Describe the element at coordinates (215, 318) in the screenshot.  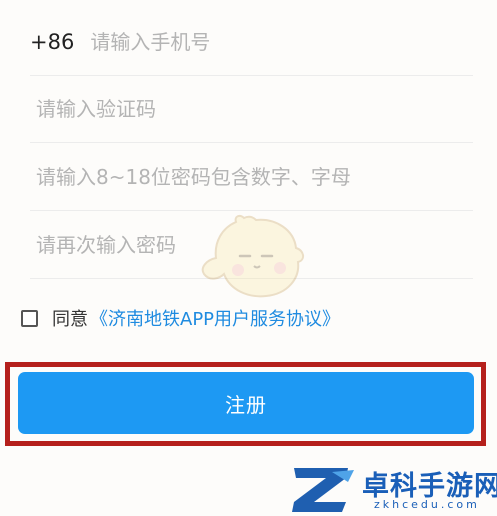
I see `service-agreement-link: 《济南地铁APP用户服务协议》` at that location.